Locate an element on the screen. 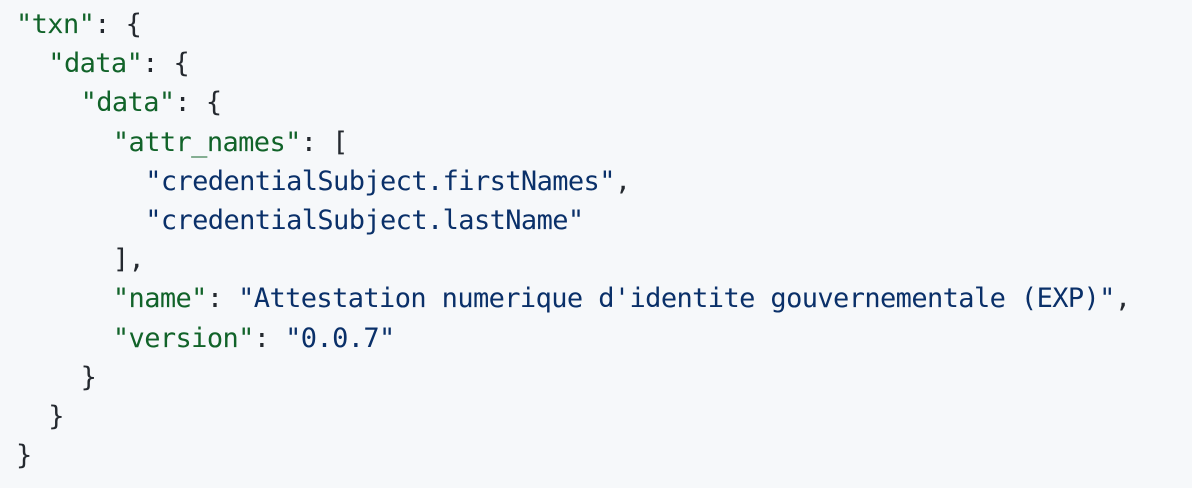 This screenshot has width=1192, height=488. json-close-bracket: ], is located at coordinates (128, 260).